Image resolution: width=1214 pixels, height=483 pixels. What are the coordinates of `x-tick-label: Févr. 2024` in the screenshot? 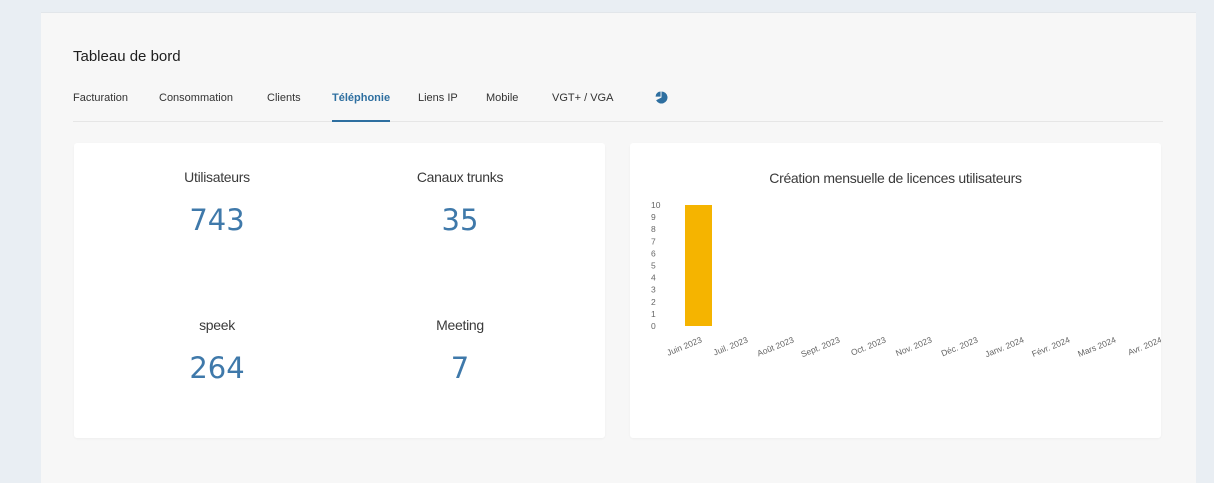 It's located at (1050, 346).